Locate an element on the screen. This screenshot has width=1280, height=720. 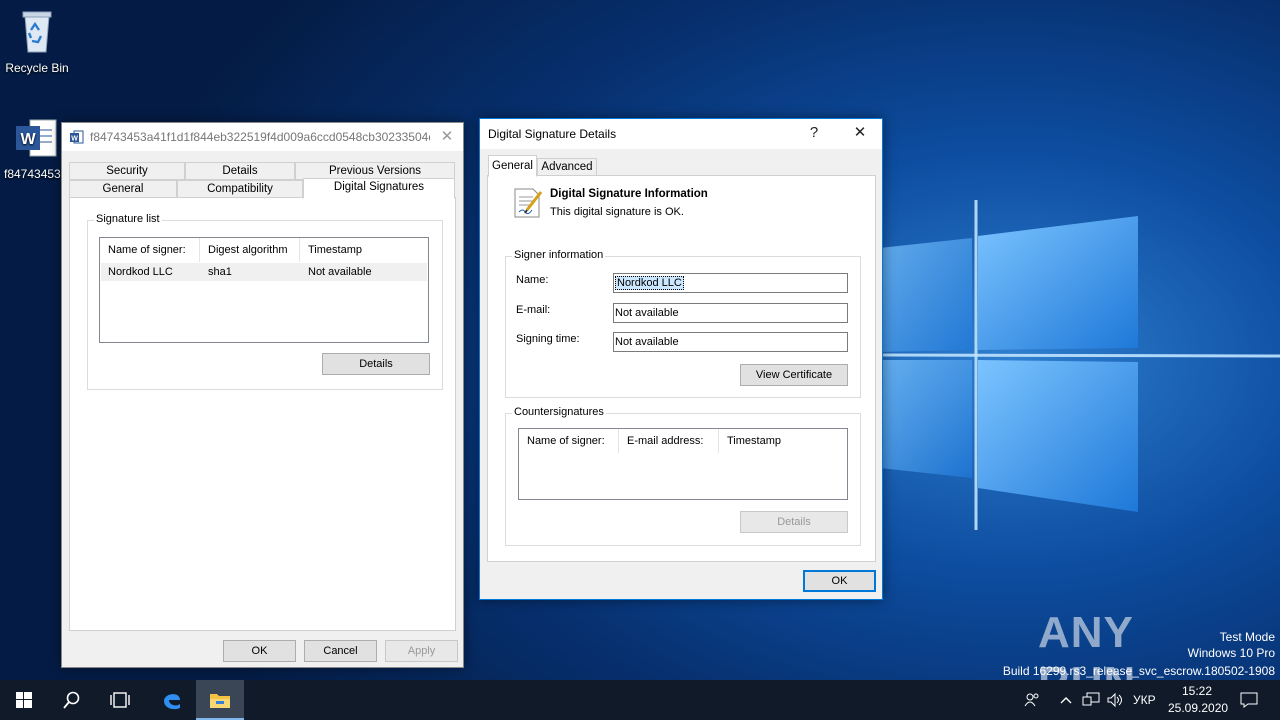
col-digest-algorithm: Digest algorithm is located at coordinates (250, 250).